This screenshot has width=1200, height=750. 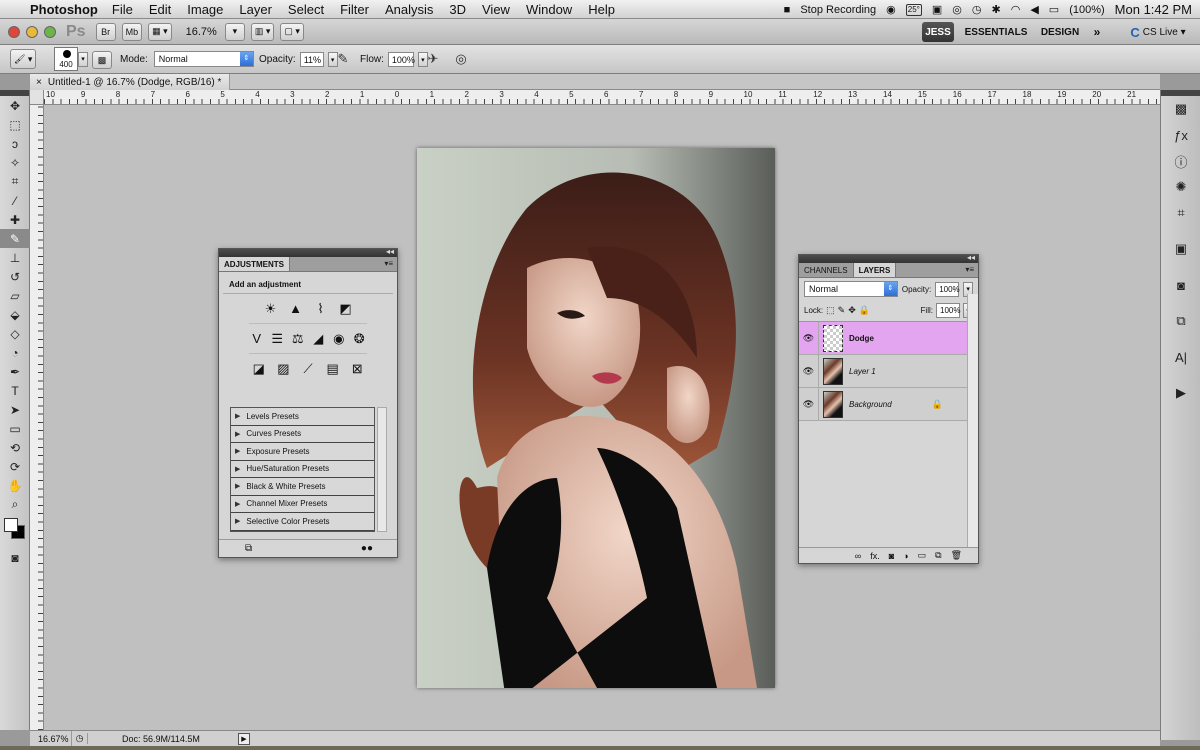 What do you see at coordinates (15, 200) in the screenshot?
I see `eyedropper-tool-icon: ⁄` at bounding box center [15, 200].